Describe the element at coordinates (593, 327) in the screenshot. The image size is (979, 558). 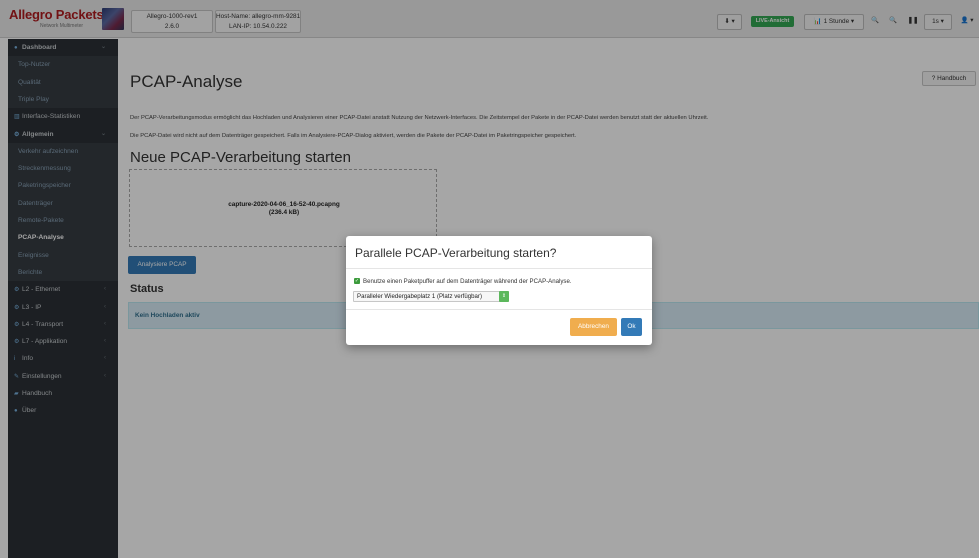
I see `cancel-button: Abbrechen` at that location.